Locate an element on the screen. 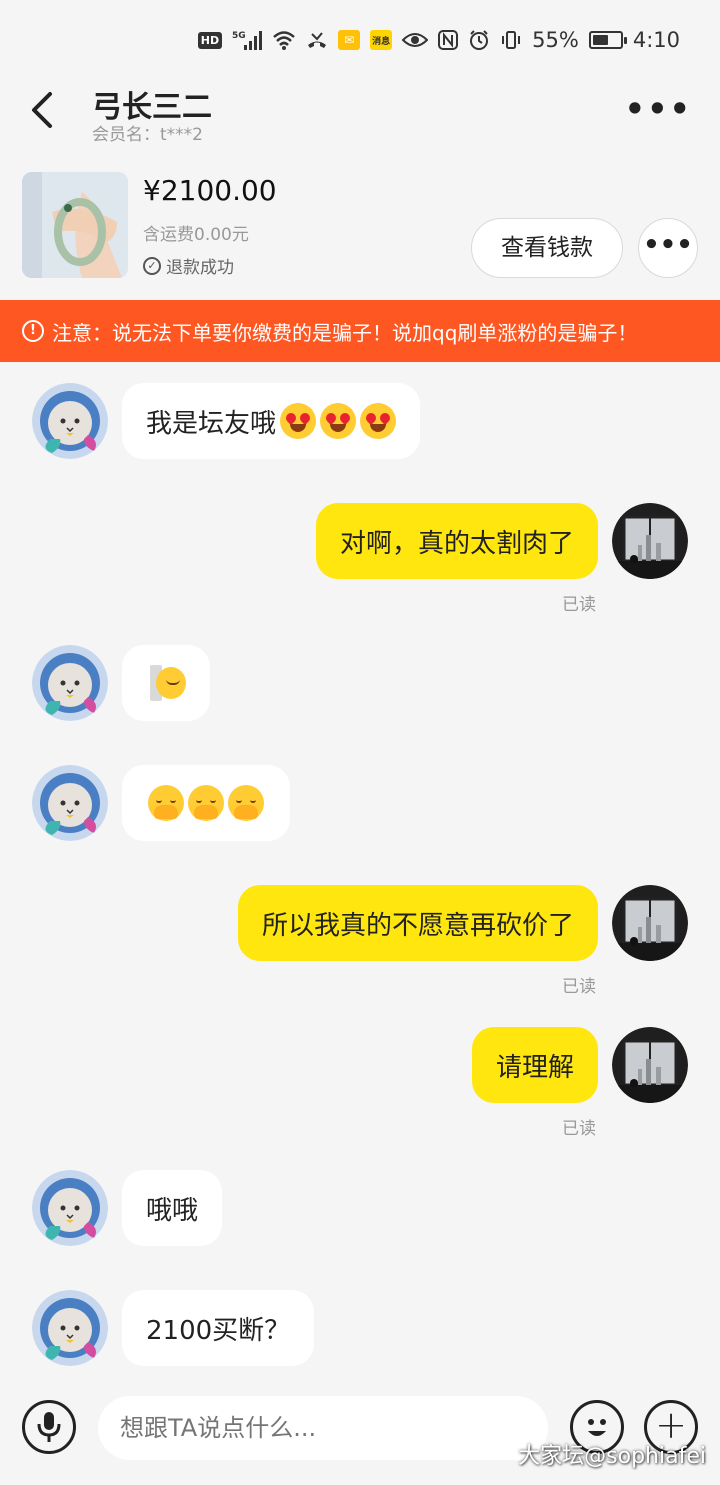 The image size is (720, 1485). view-payment-button: 查看钱款 is located at coordinates (547, 248).